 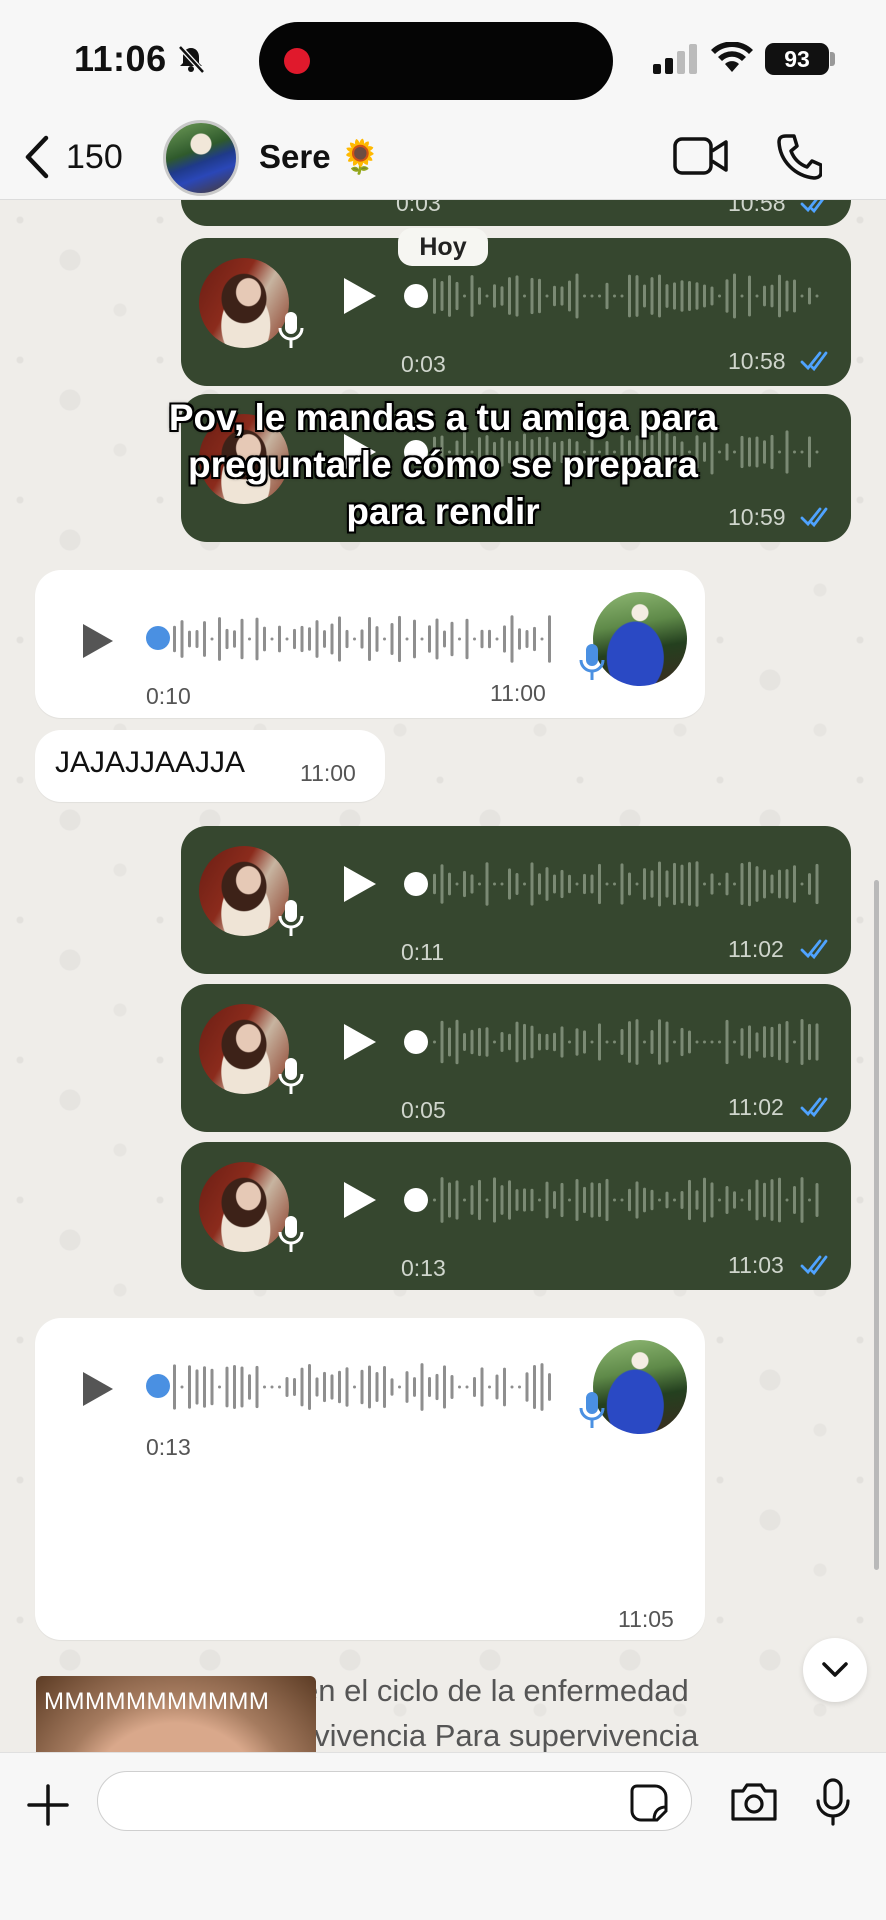 What do you see at coordinates (244, 1207) in the screenshot?
I see `sender-avatar` at bounding box center [244, 1207].